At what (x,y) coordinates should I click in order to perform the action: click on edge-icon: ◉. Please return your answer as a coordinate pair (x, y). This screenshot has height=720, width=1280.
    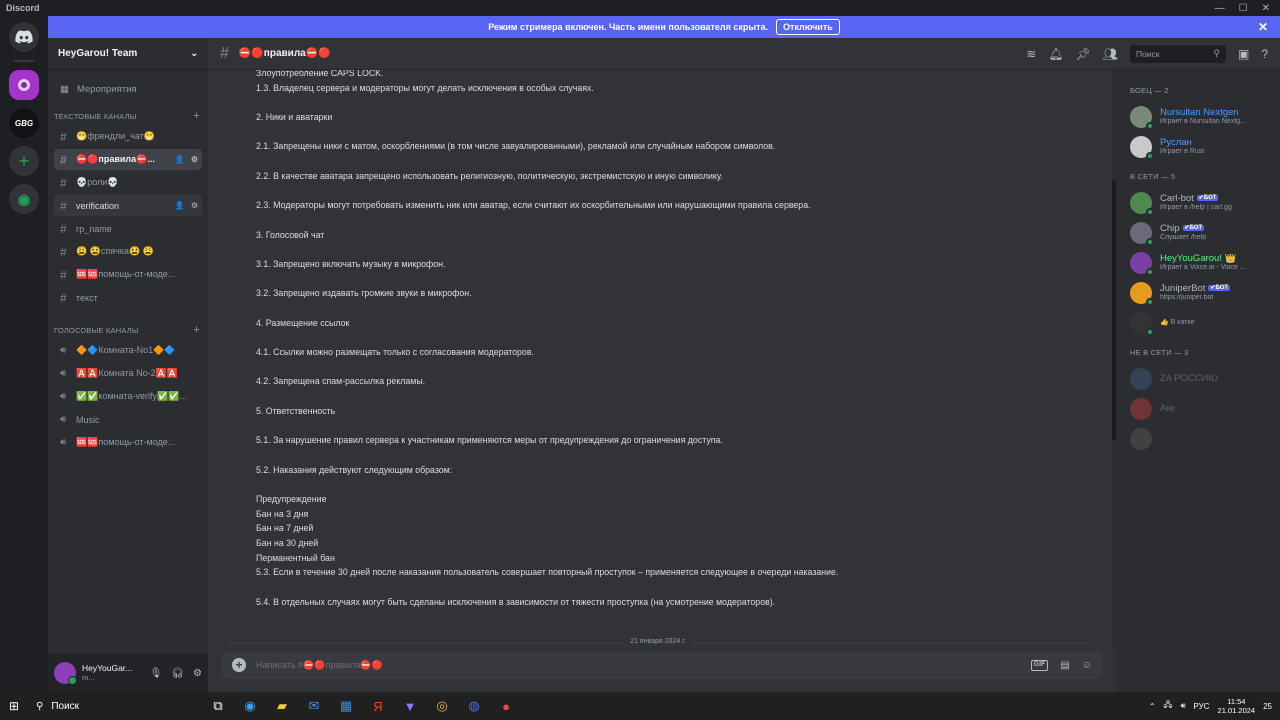
    Looking at the image, I should click on (250, 706).